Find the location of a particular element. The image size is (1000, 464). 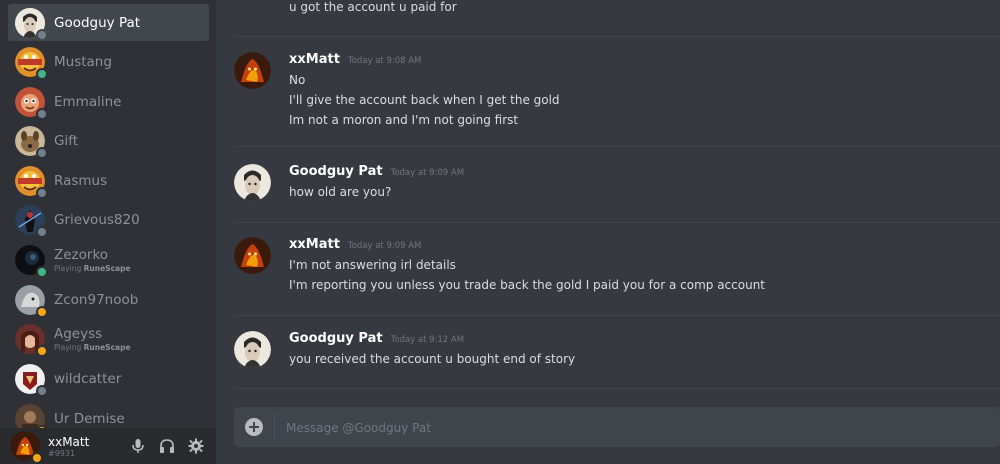

dm-name: Zezorko is located at coordinates (81, 254).